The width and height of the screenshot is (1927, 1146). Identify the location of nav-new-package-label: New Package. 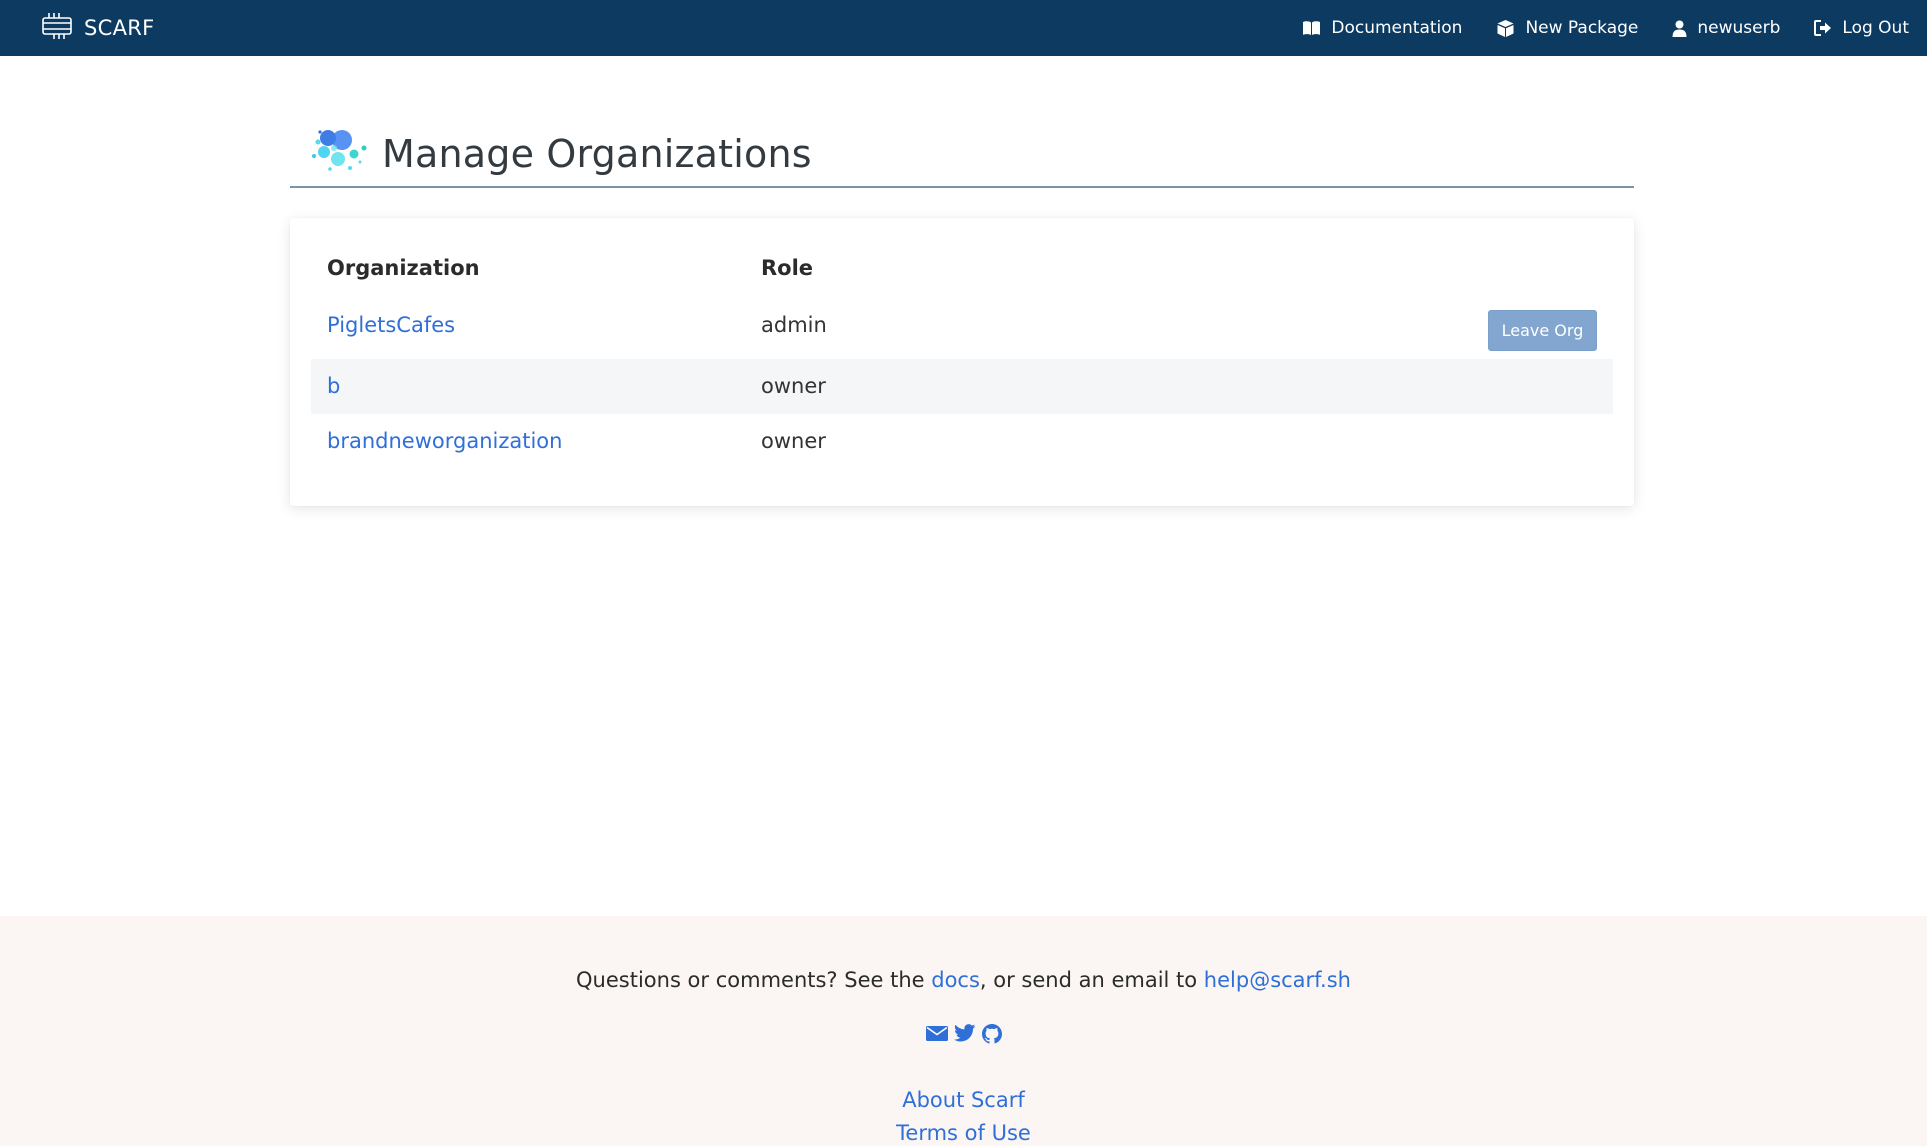
(1582, 28).